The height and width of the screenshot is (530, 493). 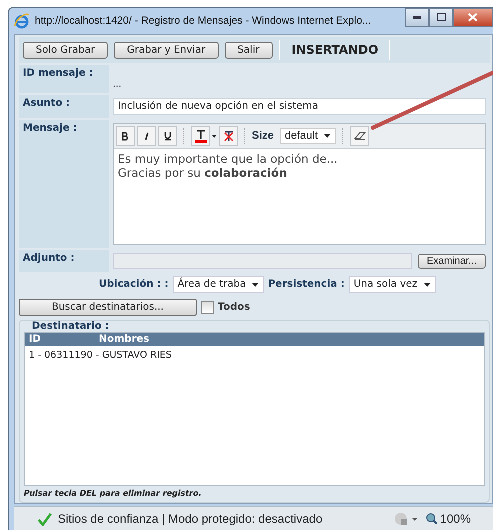 I want to click on column-header: ID, so click(x=35, y=339).